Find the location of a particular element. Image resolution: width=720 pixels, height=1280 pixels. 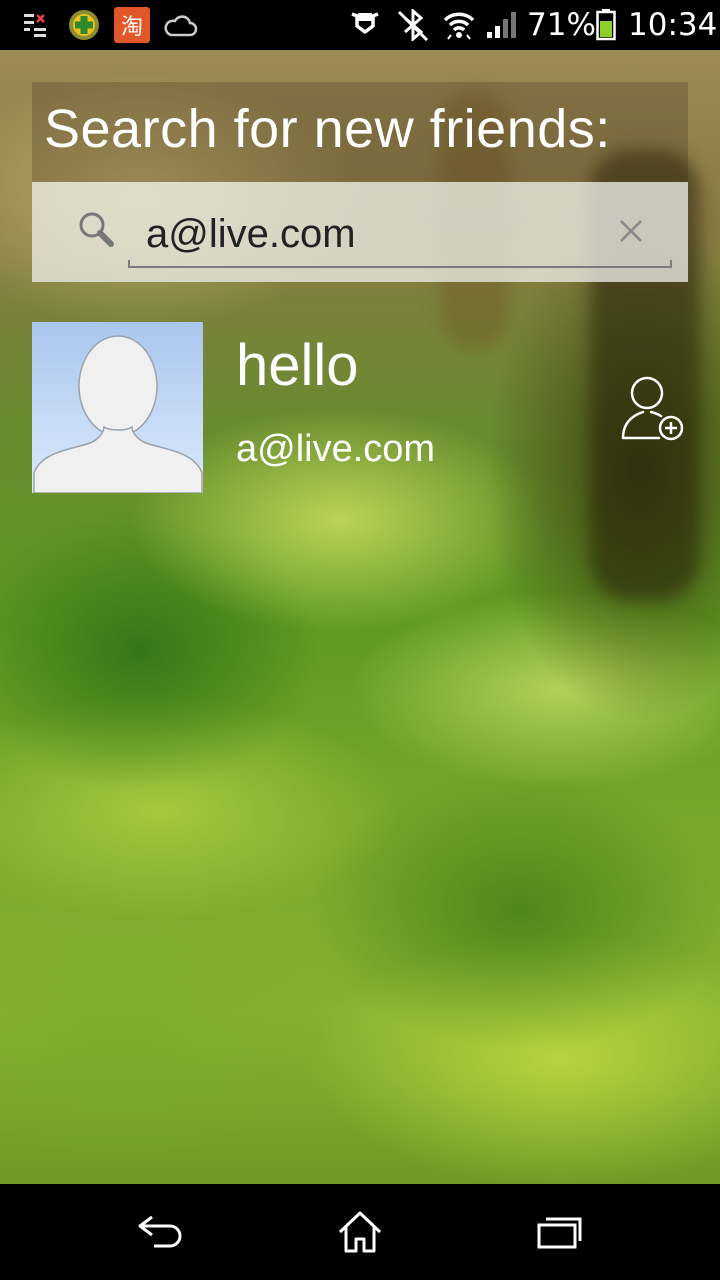

home-button is located at coordinates (360, 1232).